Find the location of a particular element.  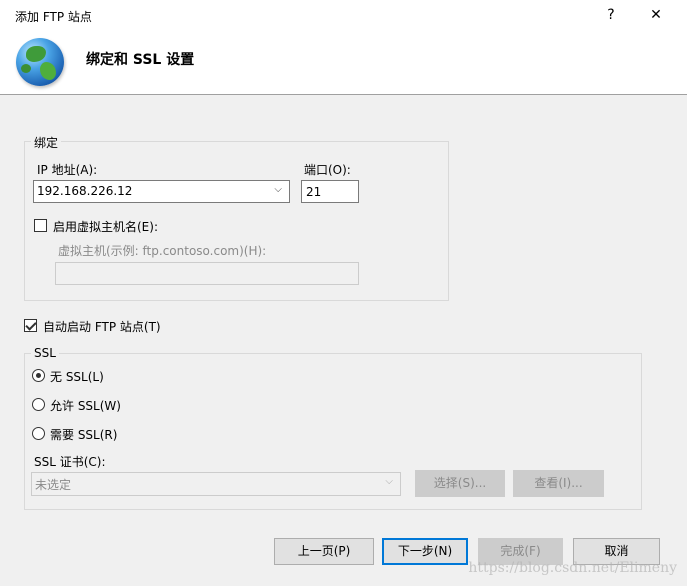

ssl-cert-value: 未选定 is located at coordinates (53, 485).